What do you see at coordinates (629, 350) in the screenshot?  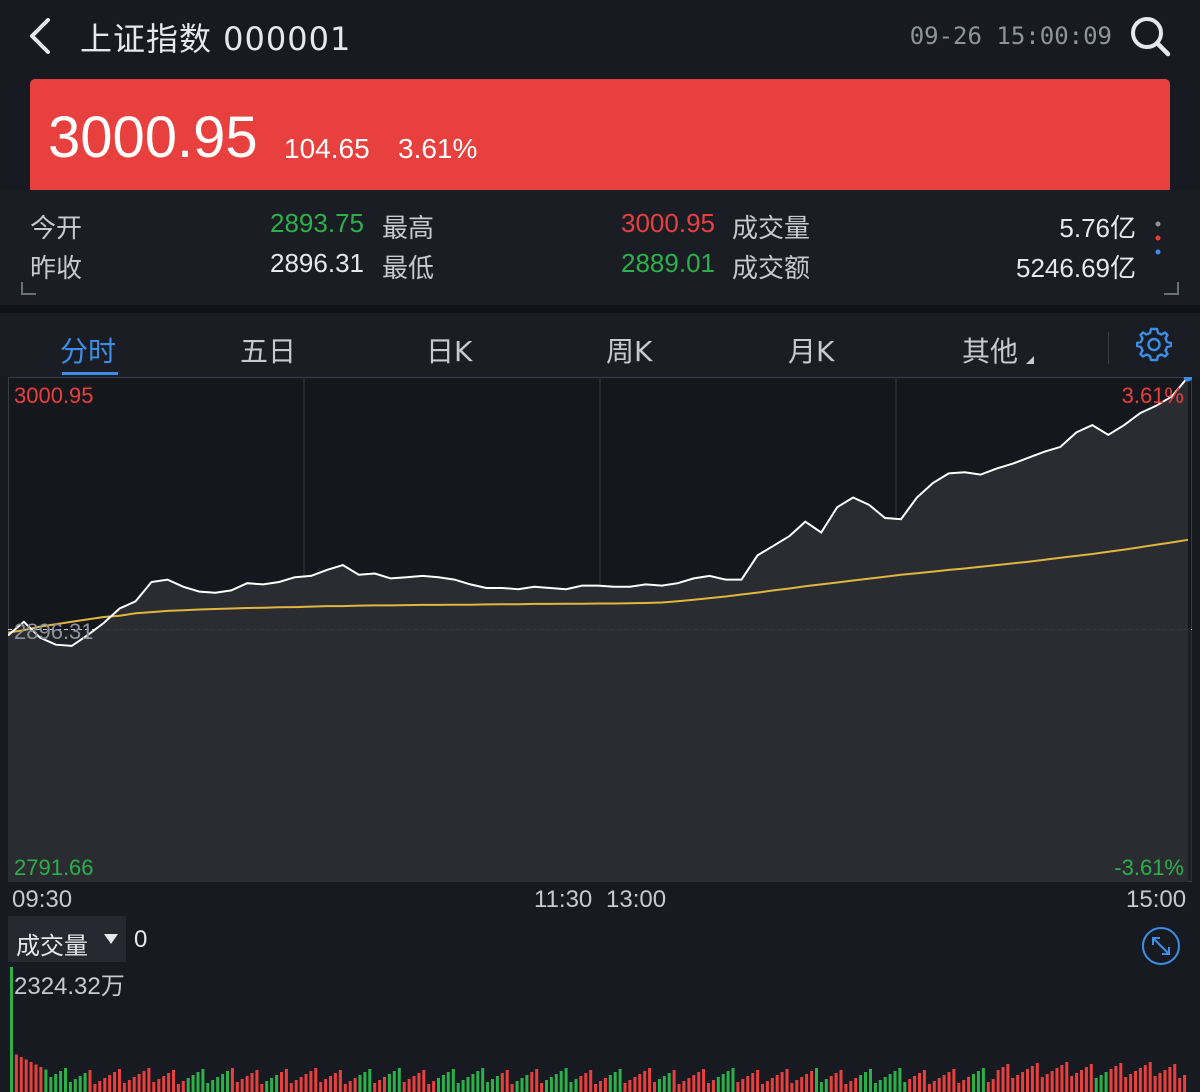 I see `tab-weekly-k: 周K` at bounding box center [629, 350].